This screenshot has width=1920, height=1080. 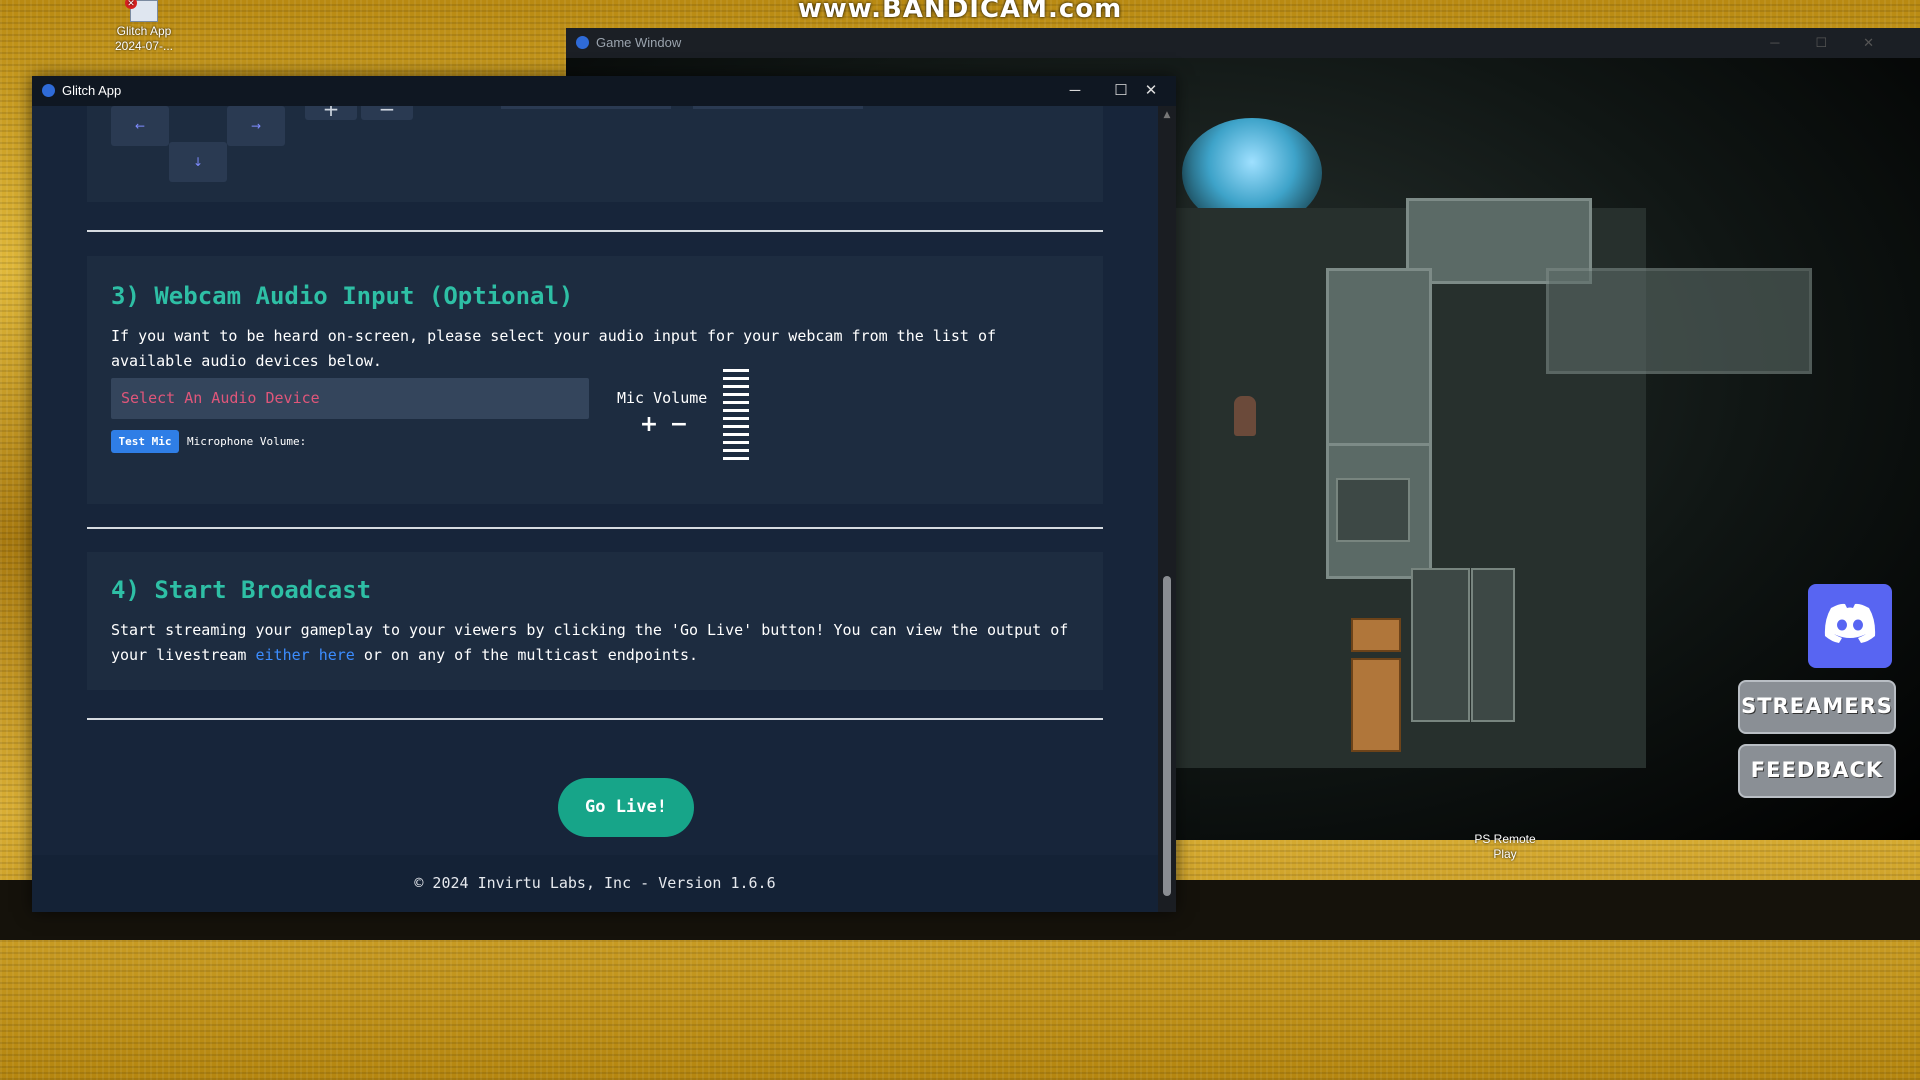 What do you see at coordinates (662, 398) in the screenshot?
I see `mic-volume-label: Mic Volume` at bounding box center [662, 398].